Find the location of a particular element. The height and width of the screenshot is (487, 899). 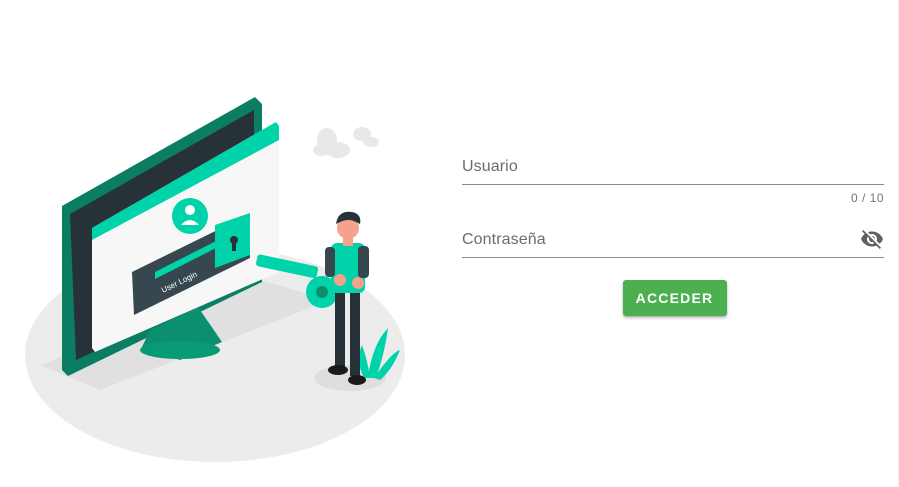

username-field: Usuario is located at coordinates (673, 166).